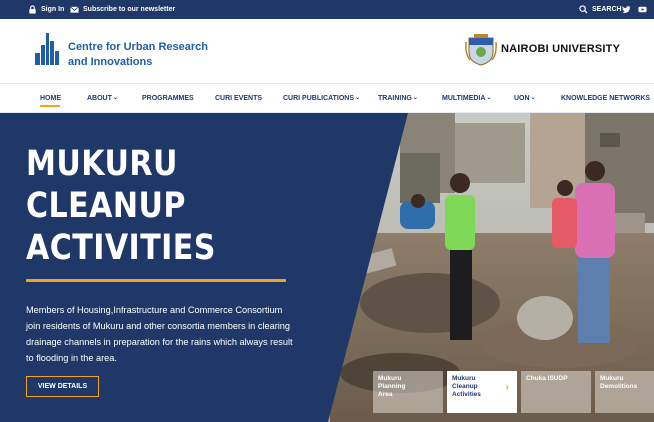 The height and width of the screenshot is (422, 654). Describe the element at coordinates (102, 164) in the screenshot. I see `hero-title-line1: MUKURU` at that location.